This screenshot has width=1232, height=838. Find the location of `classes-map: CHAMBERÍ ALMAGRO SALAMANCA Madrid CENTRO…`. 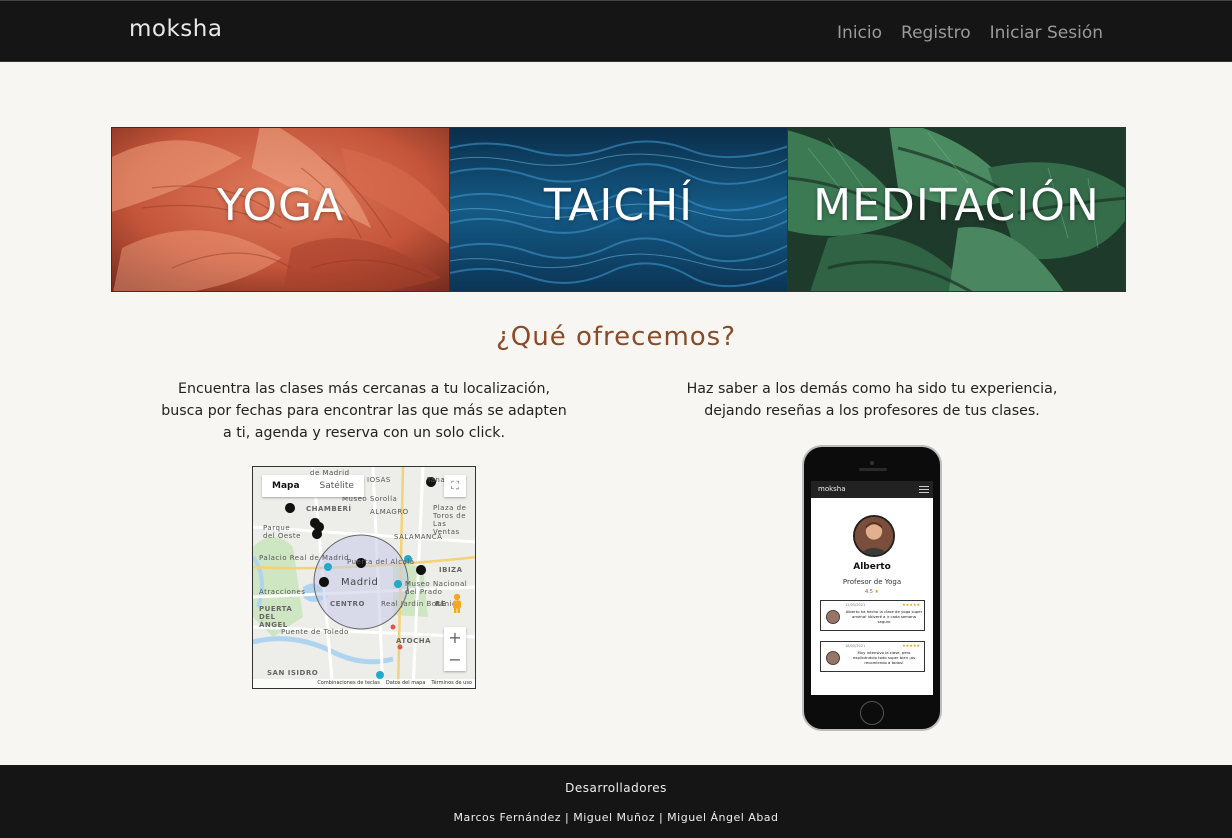

classes-map: CHAMBERÍ ALMAGRO SALAMANCA Madrid CENTRO… is located at coordinates (364, 577).